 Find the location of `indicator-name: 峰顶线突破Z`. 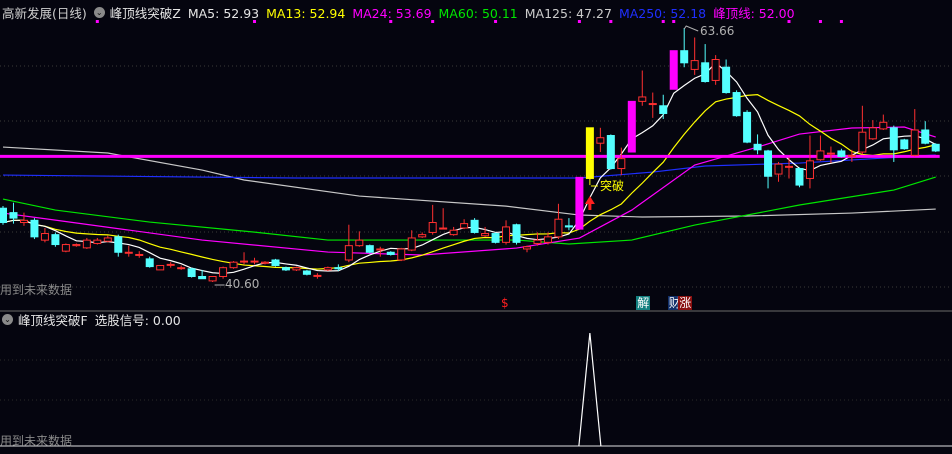

indicator-name: 峰顶线突破Z is located at coordinates (145, 12).